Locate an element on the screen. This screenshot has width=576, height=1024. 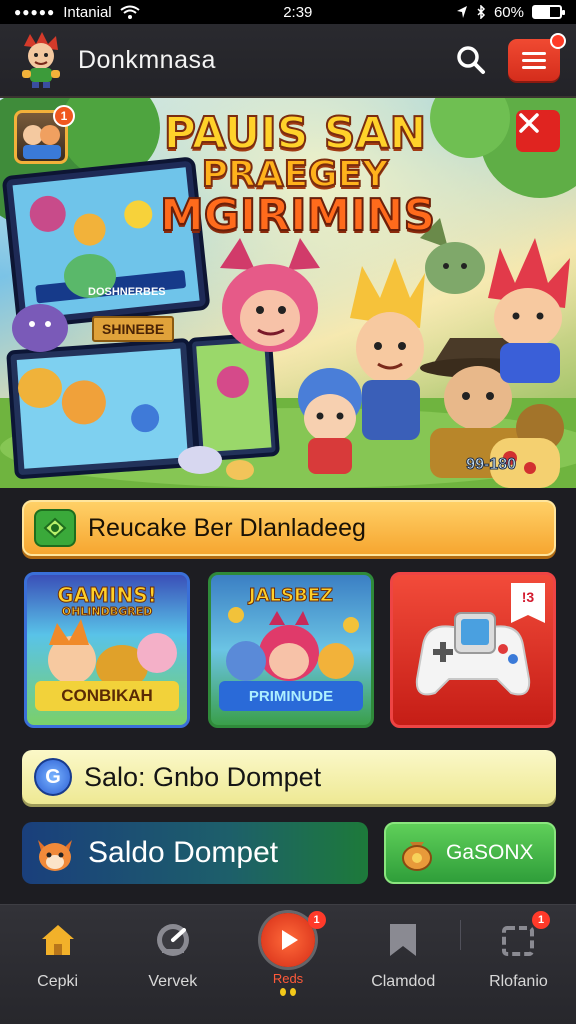
game-card-2: JALSBEZ PRIMINUDE is located at coordinates (291, 650).